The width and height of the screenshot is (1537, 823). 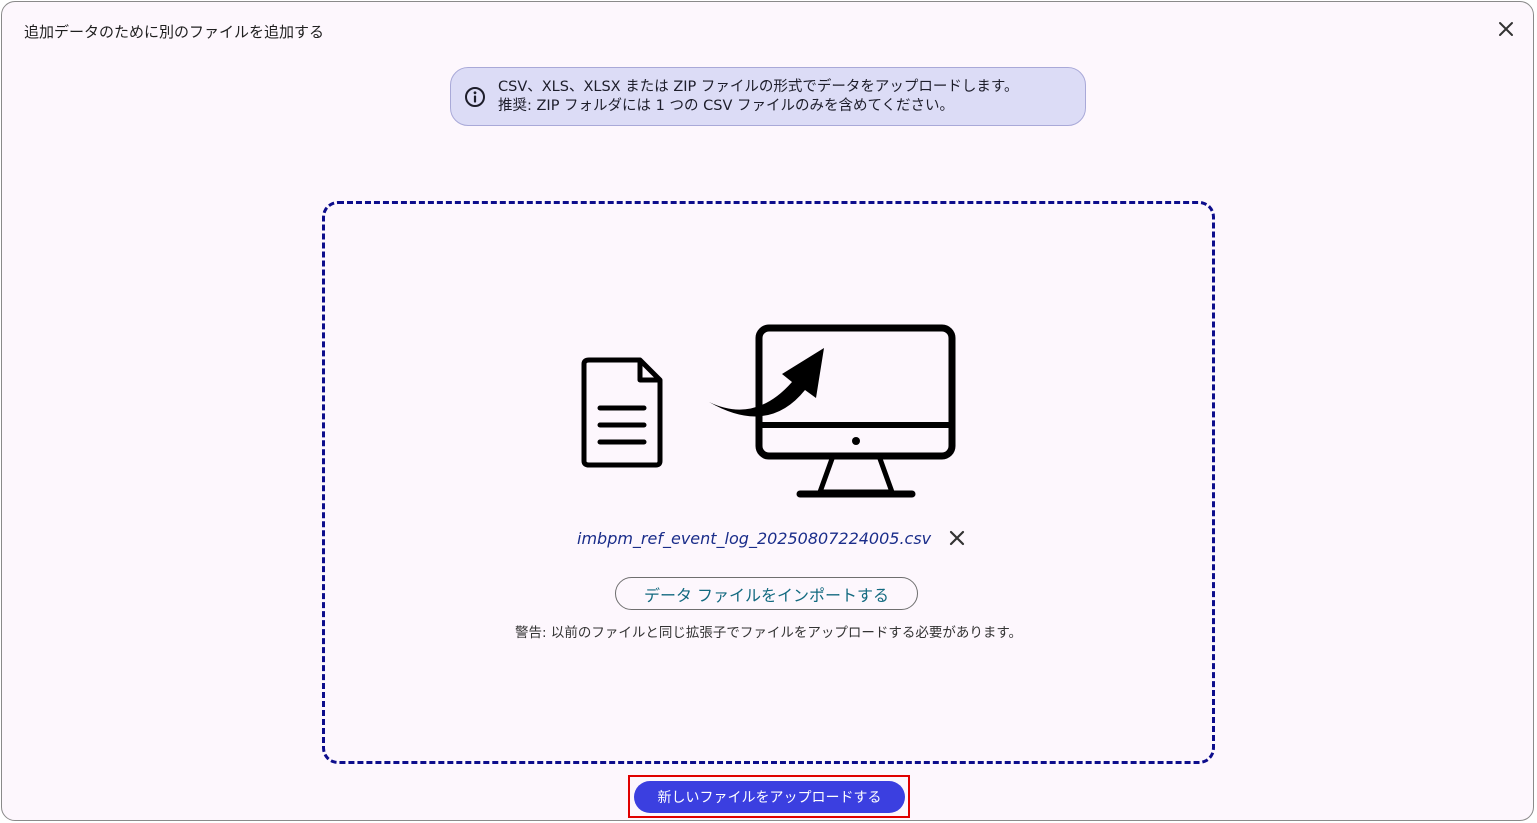 What do you see at coordinates (174, 32) in the screenshot?
I see `dialog-title: 追加データのために別のファイルを追加する` at bounding box center [174, 32].